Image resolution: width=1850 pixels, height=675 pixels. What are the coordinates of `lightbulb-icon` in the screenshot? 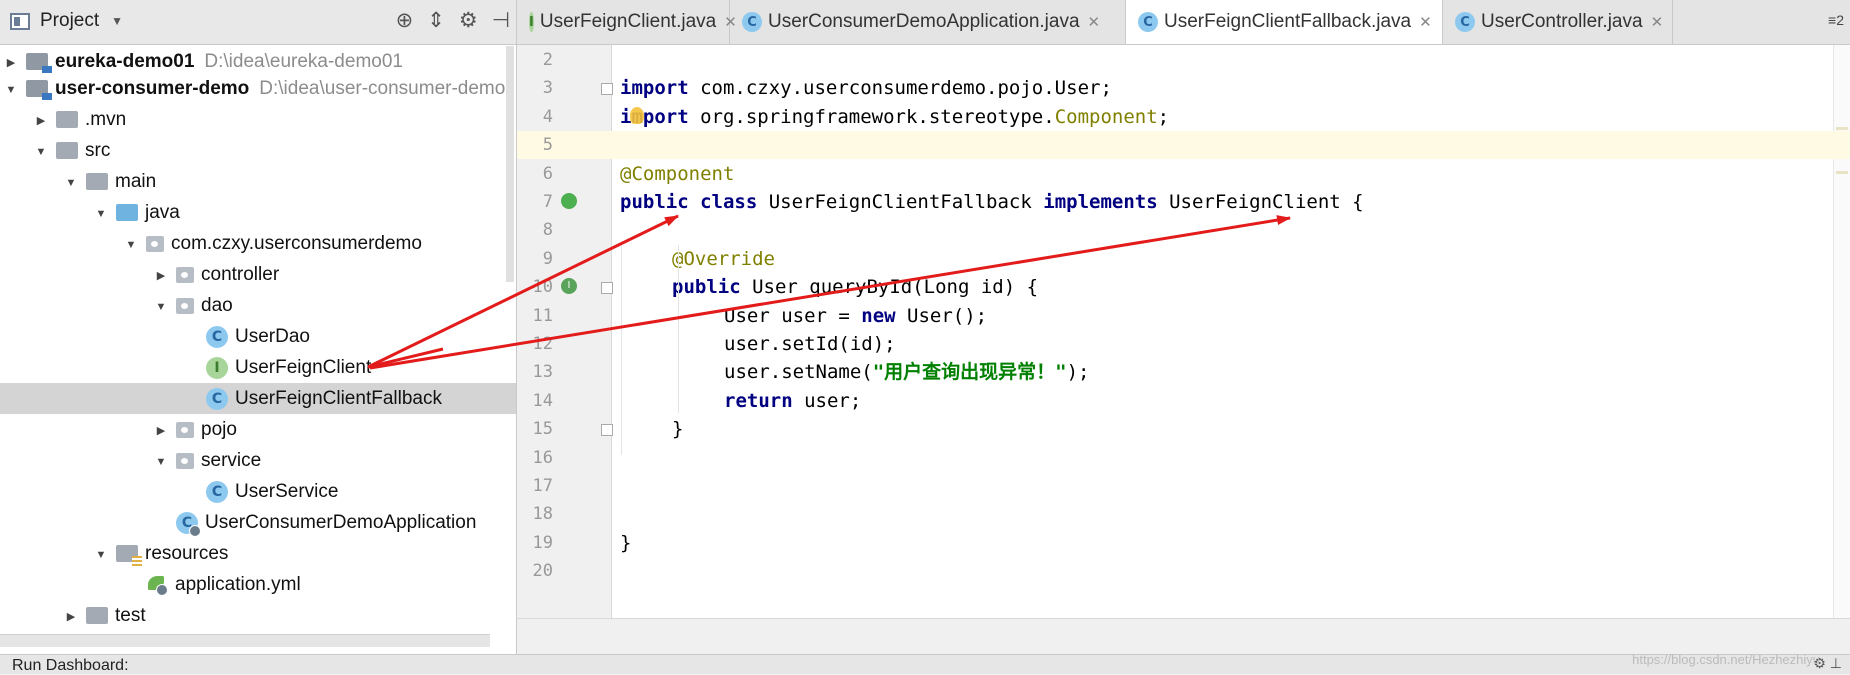 It's located at (637, 115).